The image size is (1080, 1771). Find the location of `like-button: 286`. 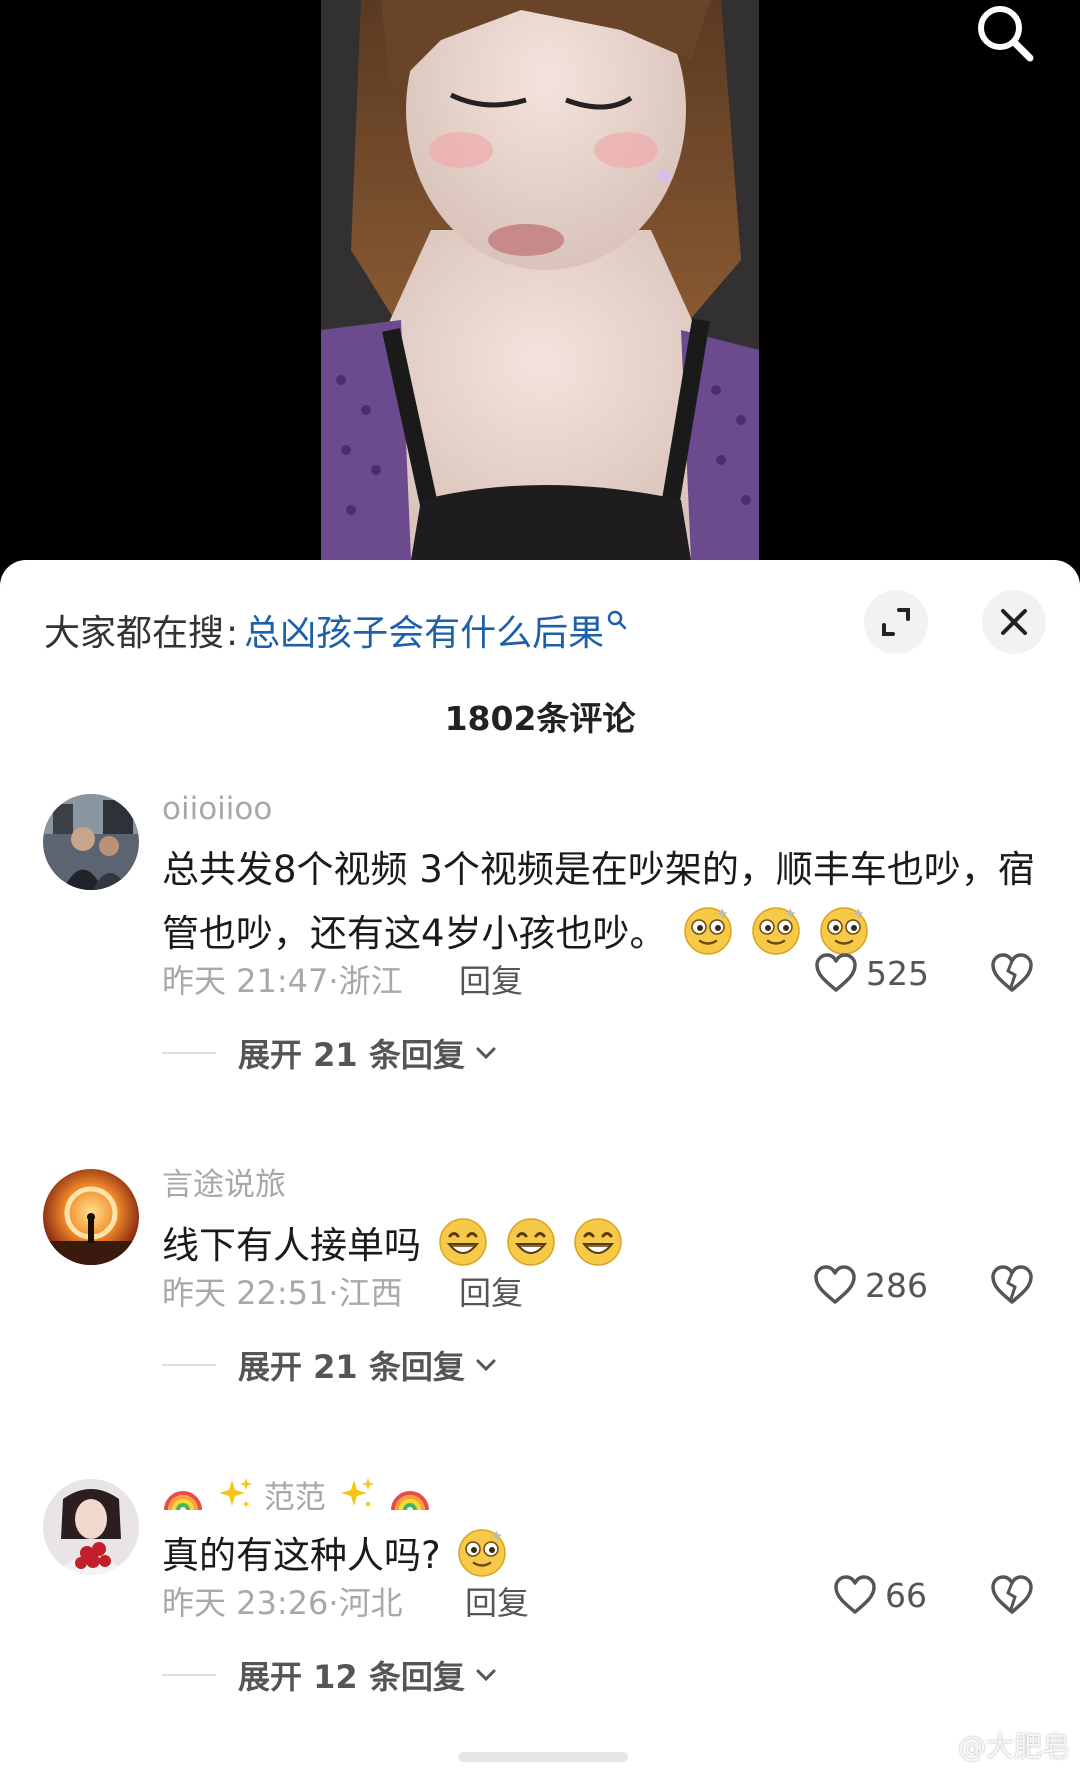

like-button: 286 is located at coordinates (870, 1285).